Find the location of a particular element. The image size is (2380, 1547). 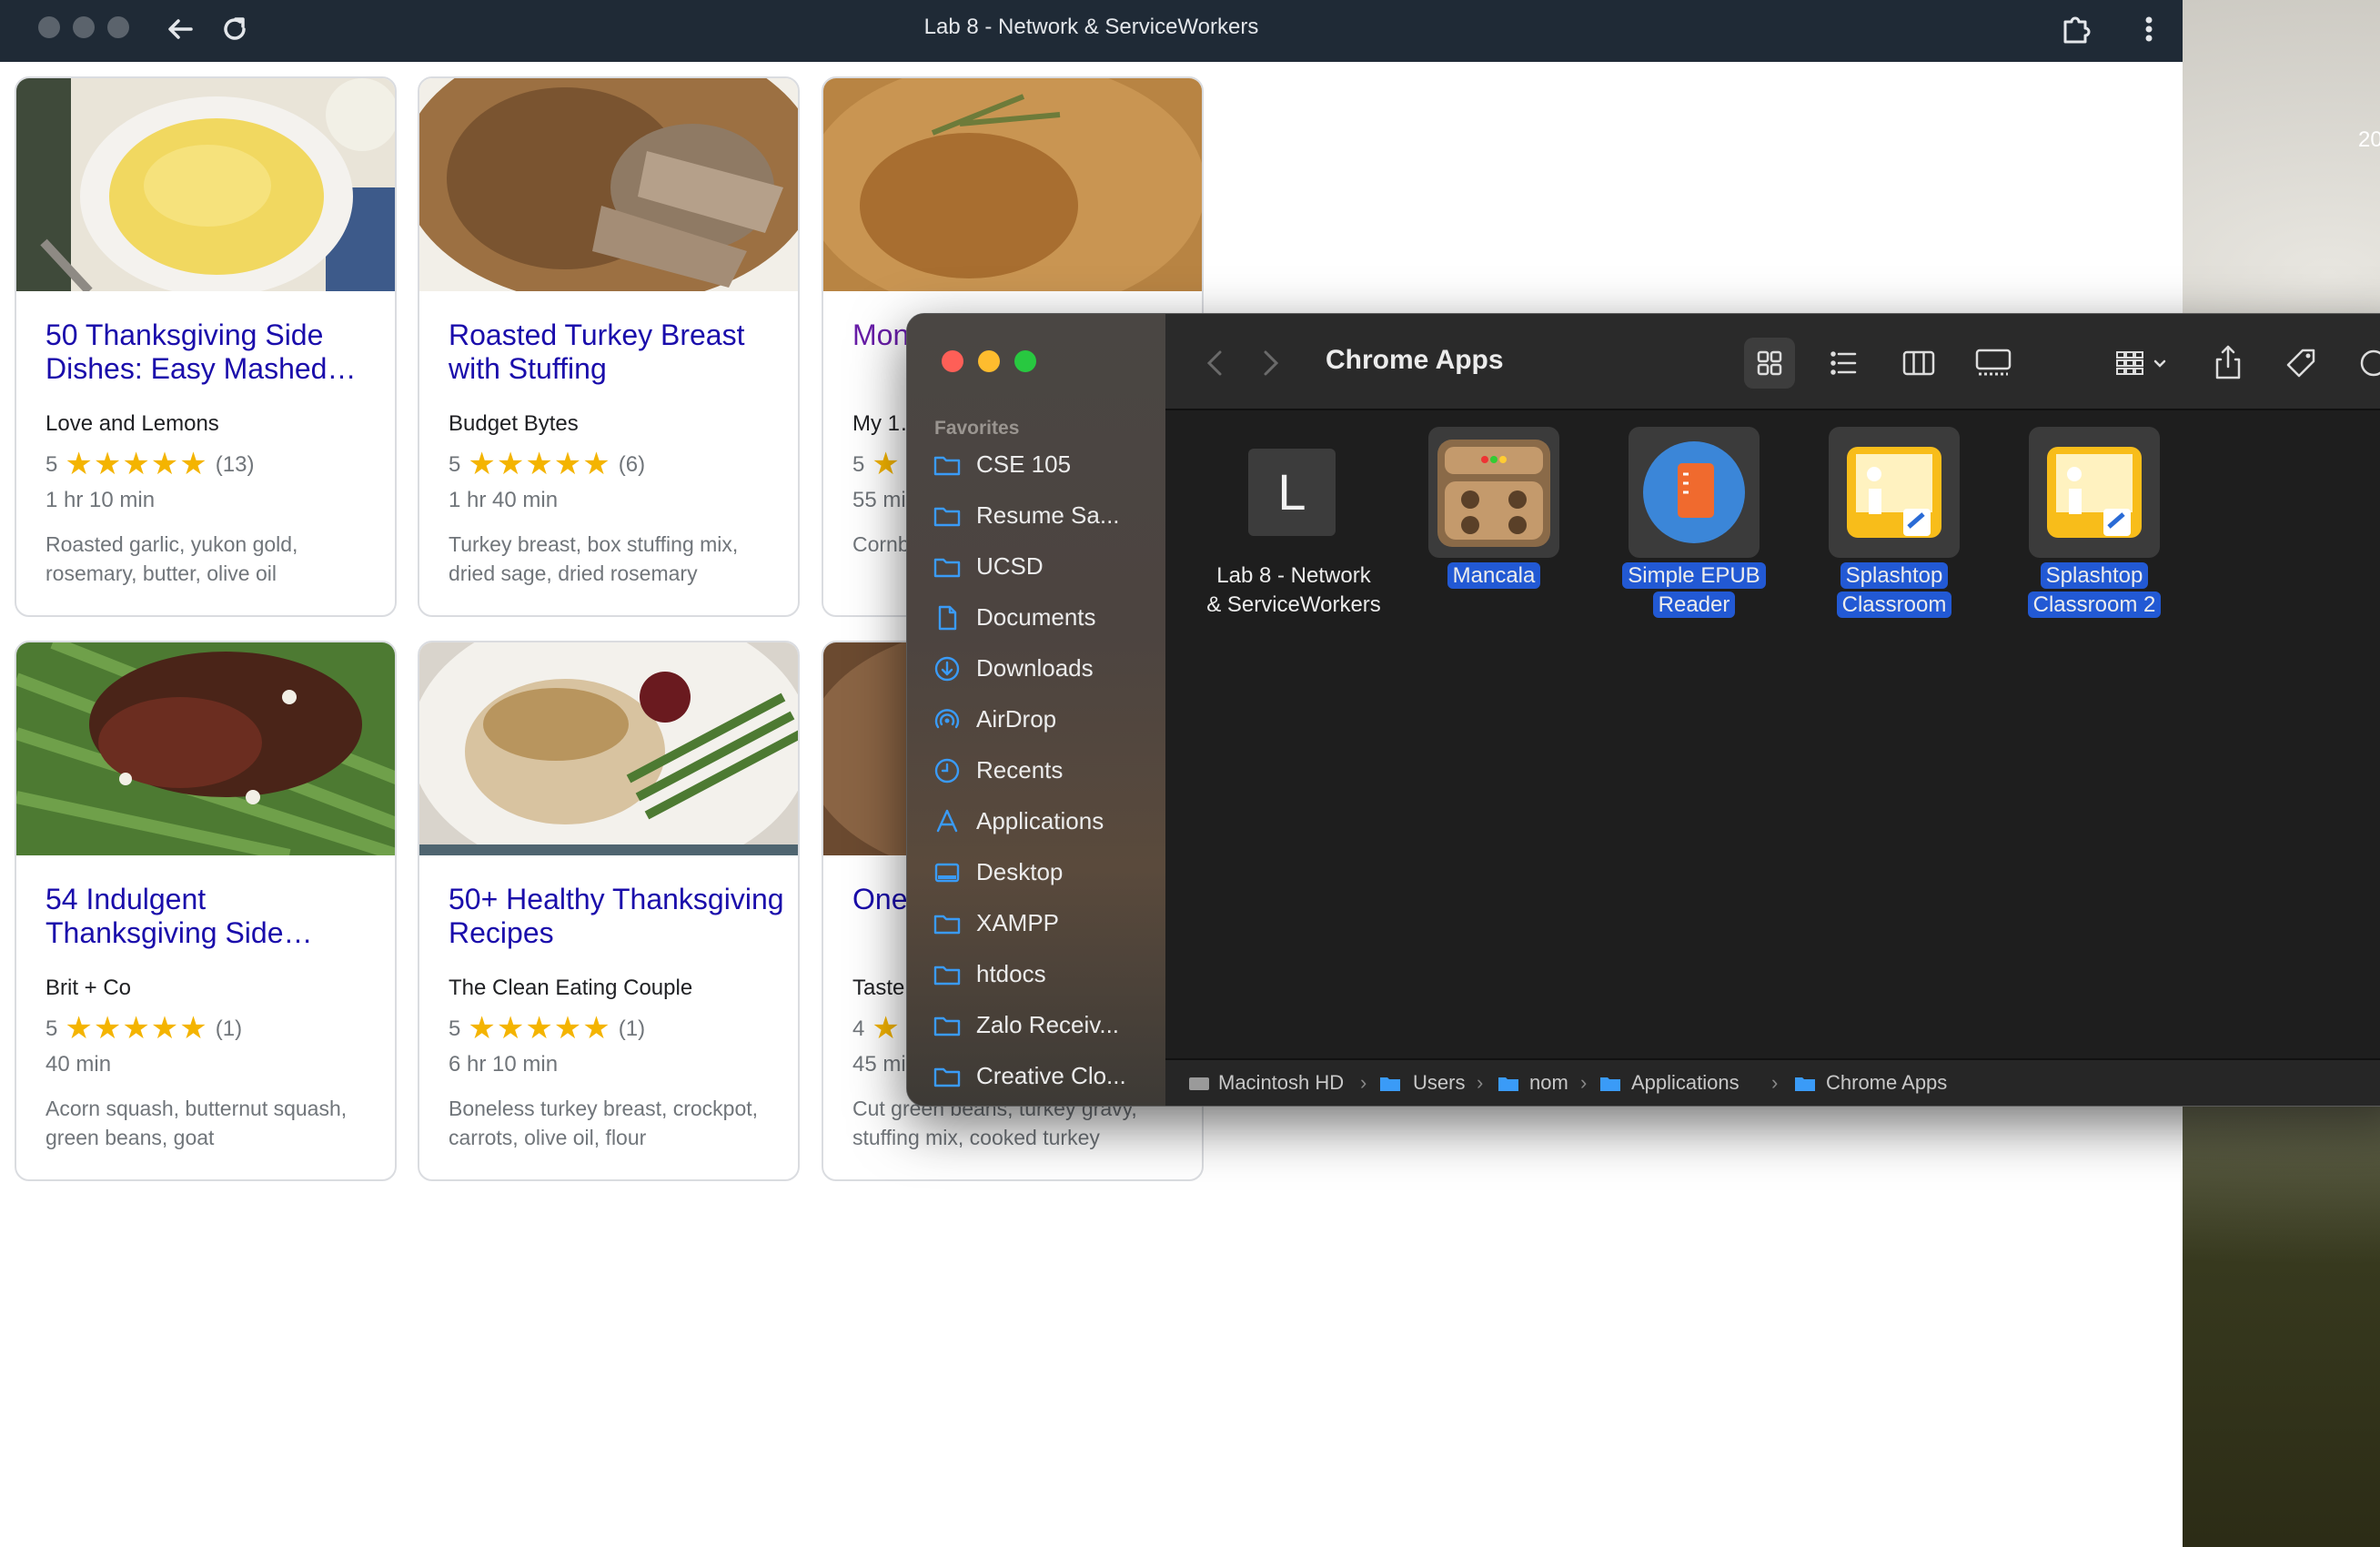

sidebar-item-label: Desktop is located at coordinates (1020, 872).